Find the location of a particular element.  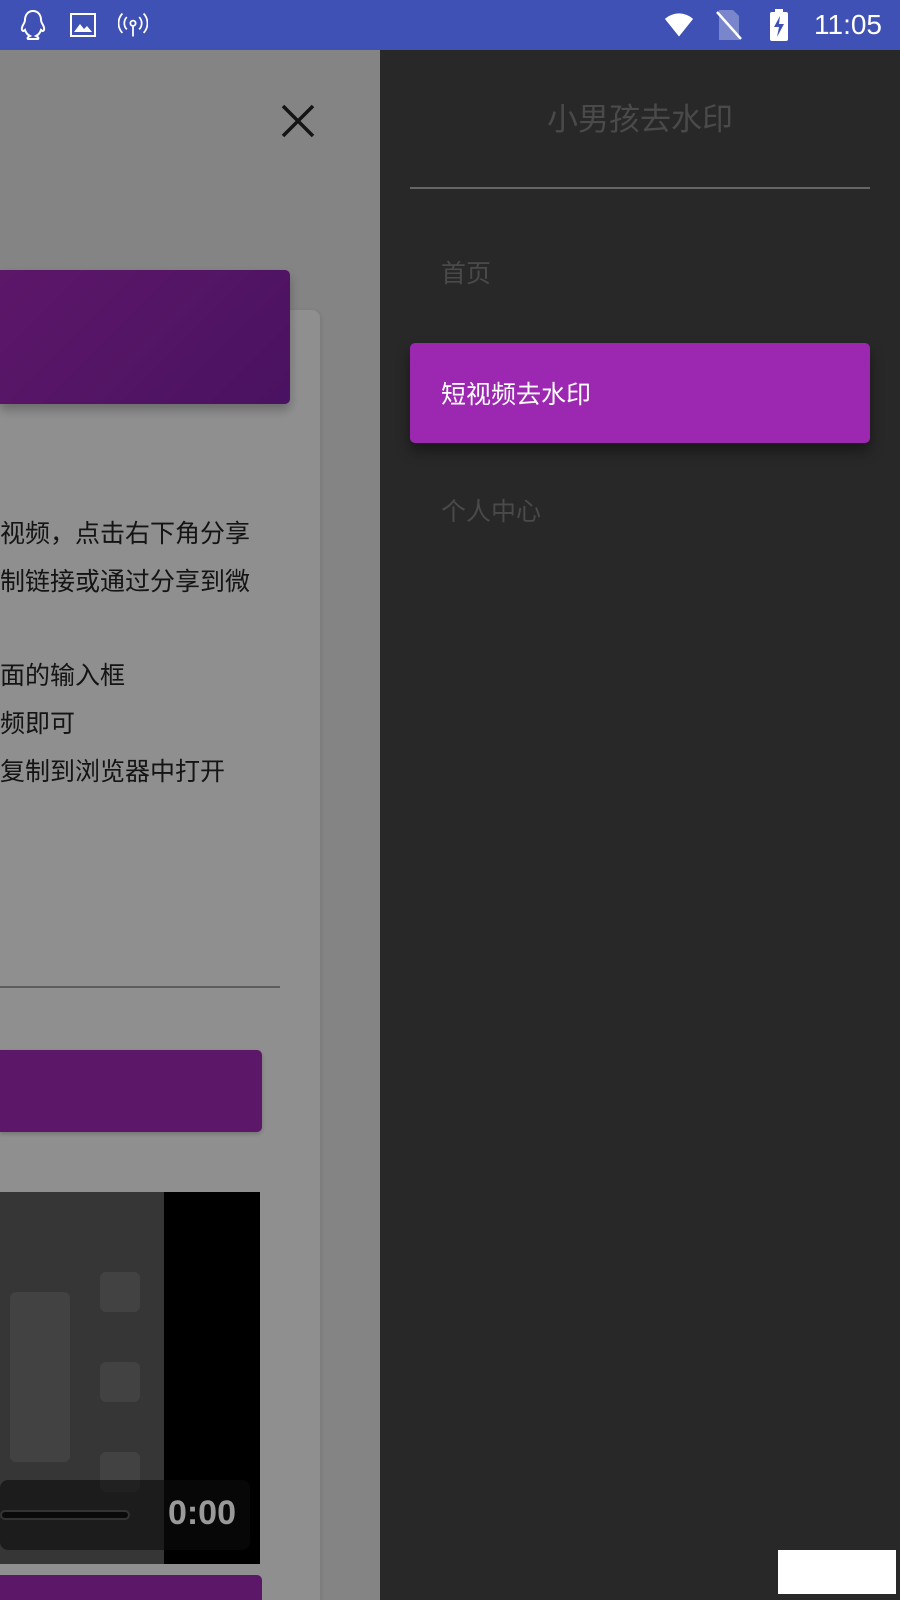

menu-item-label: 短视频去水印 is located at coordinates (516, 394).